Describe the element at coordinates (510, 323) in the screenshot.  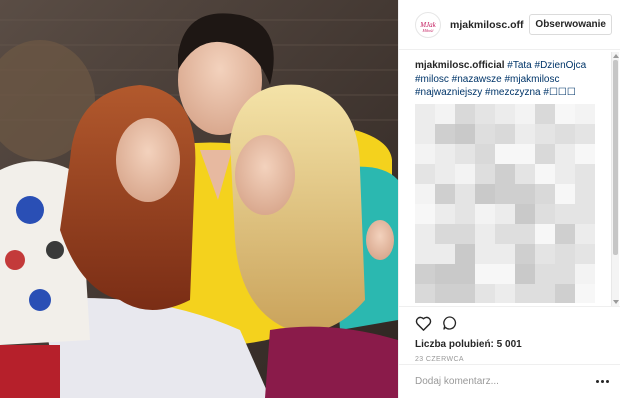
I see `action-icons` at that location.